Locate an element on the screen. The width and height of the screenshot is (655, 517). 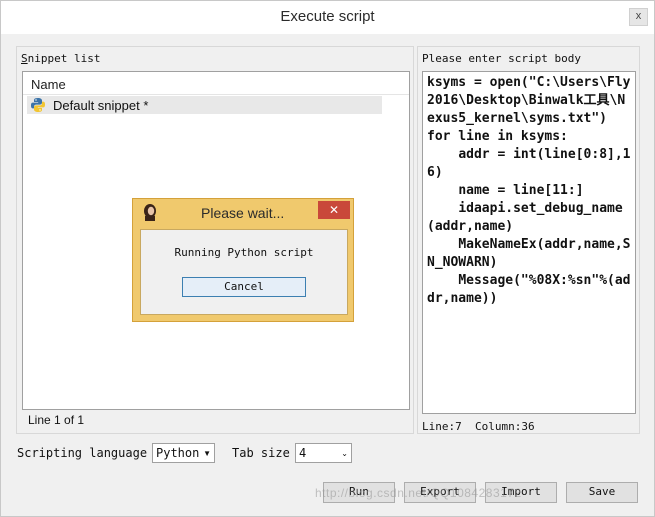
window-title: Execute script is located at coordinates (327, 16).